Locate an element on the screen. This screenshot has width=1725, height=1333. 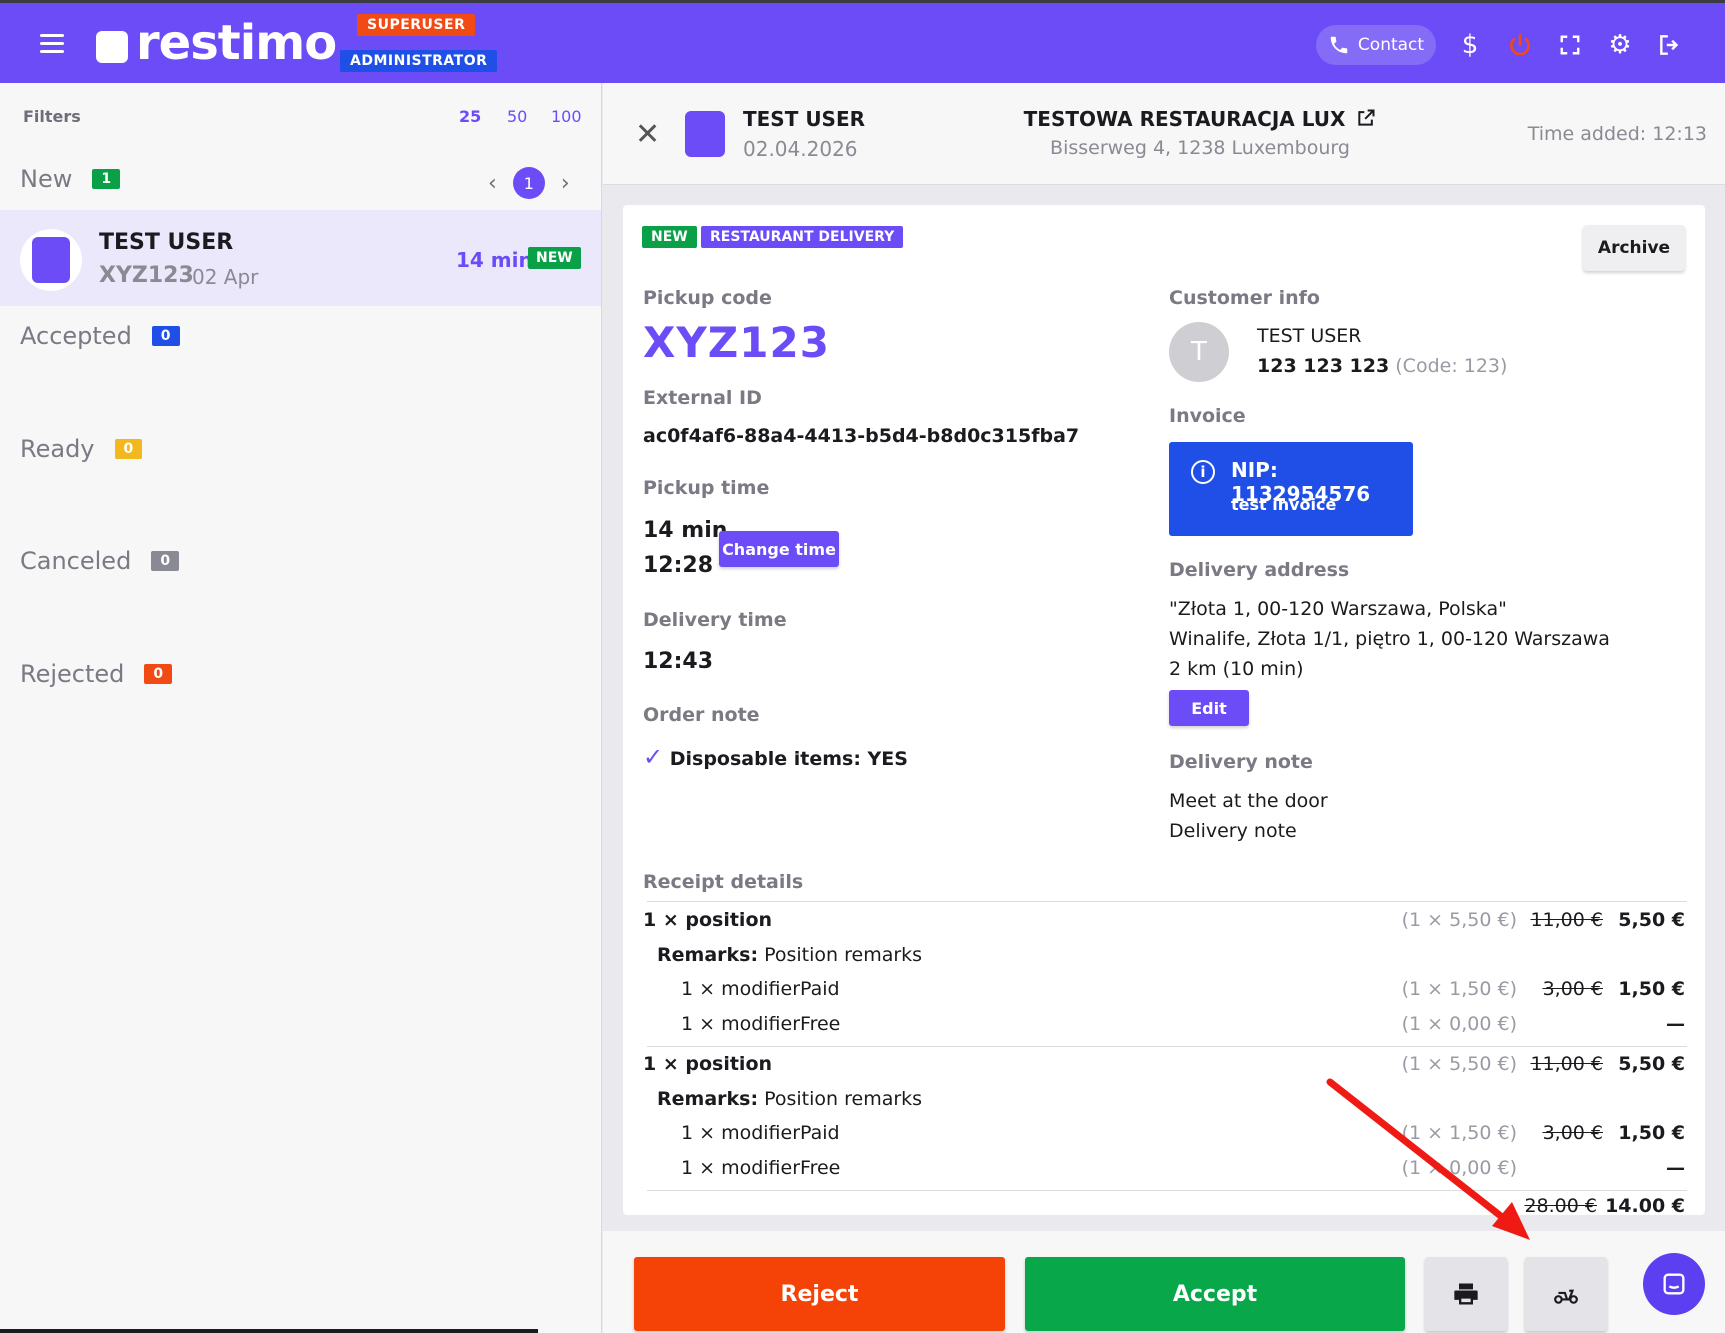
section-new: New 1 is located at coordinates (70, 179).